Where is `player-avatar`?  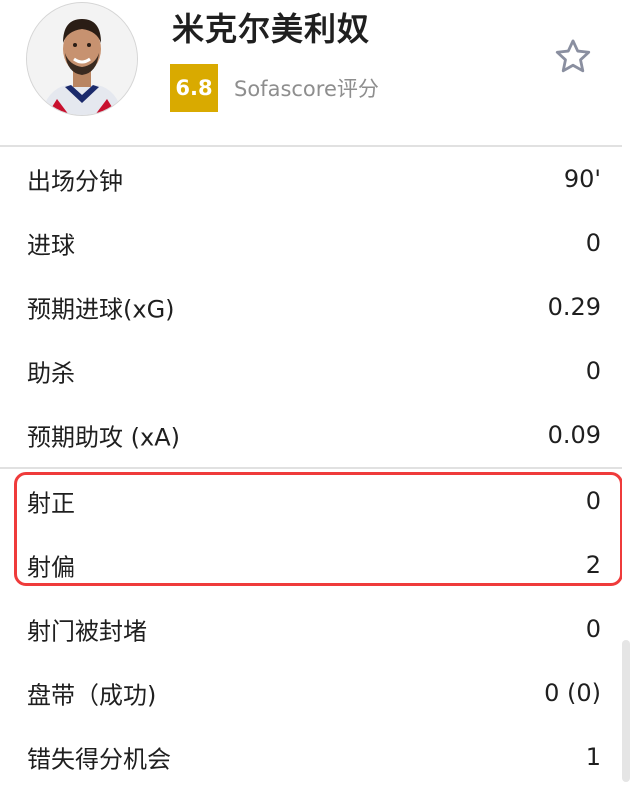 player-avatar is located at coordinates (82, 59).